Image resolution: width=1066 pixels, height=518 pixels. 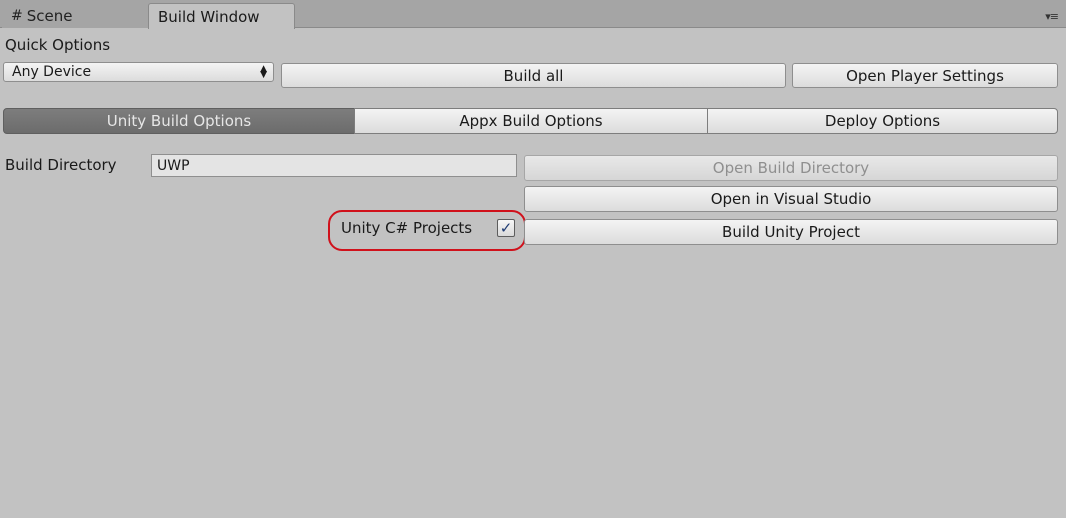 What do you see at coordinates (925, 75) in the screenshot?
I see `open-player-settings-button: Open Player Settings` at bounding box center [925, 75].